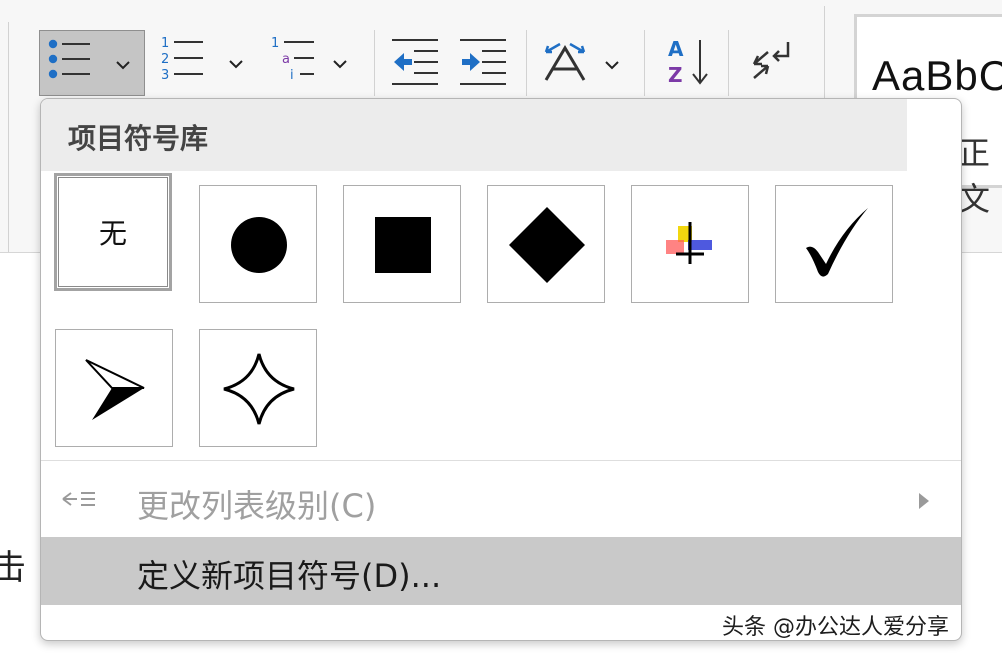 Image resolution: width=1002 pixels, height=656 pixels. Describe the element at coordinates (675, 75) in the screenshot. I see `svg-text: Z` at that location.